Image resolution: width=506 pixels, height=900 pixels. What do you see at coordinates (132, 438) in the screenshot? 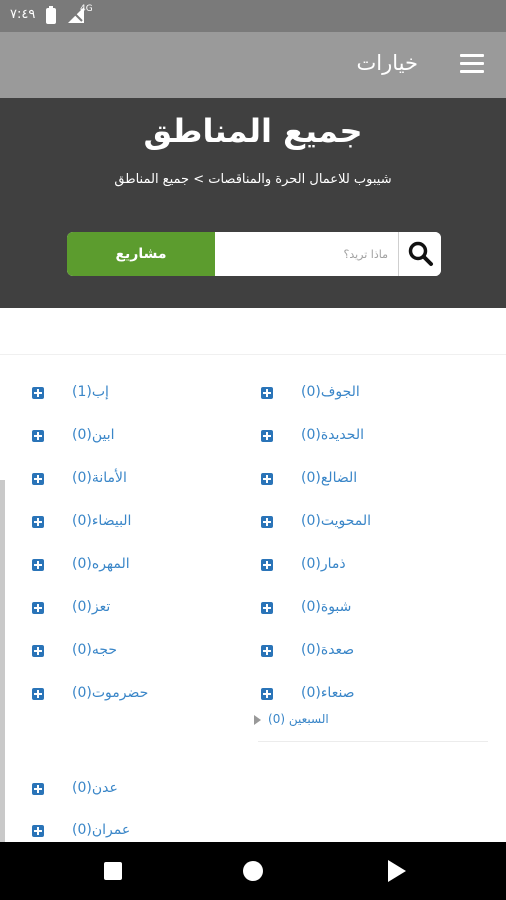
I see `region-item-abyan: ابين(0)` at bounding box center [132, 438].